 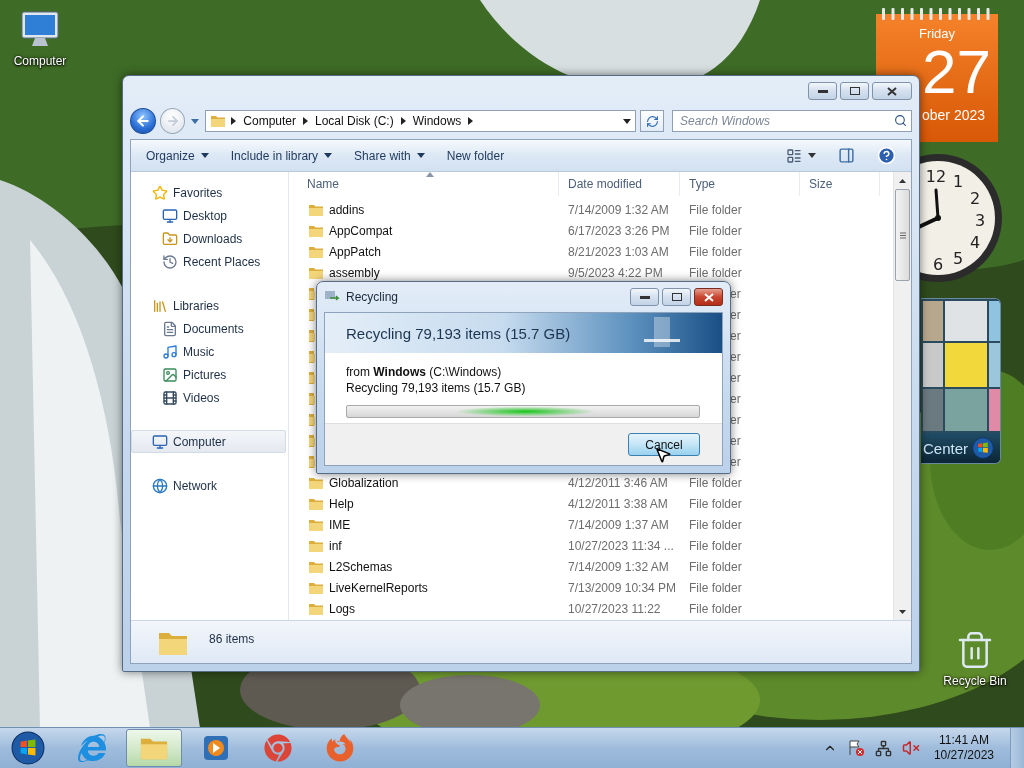 I want to click on flag-alert-icon, so click(x=855, y=748).